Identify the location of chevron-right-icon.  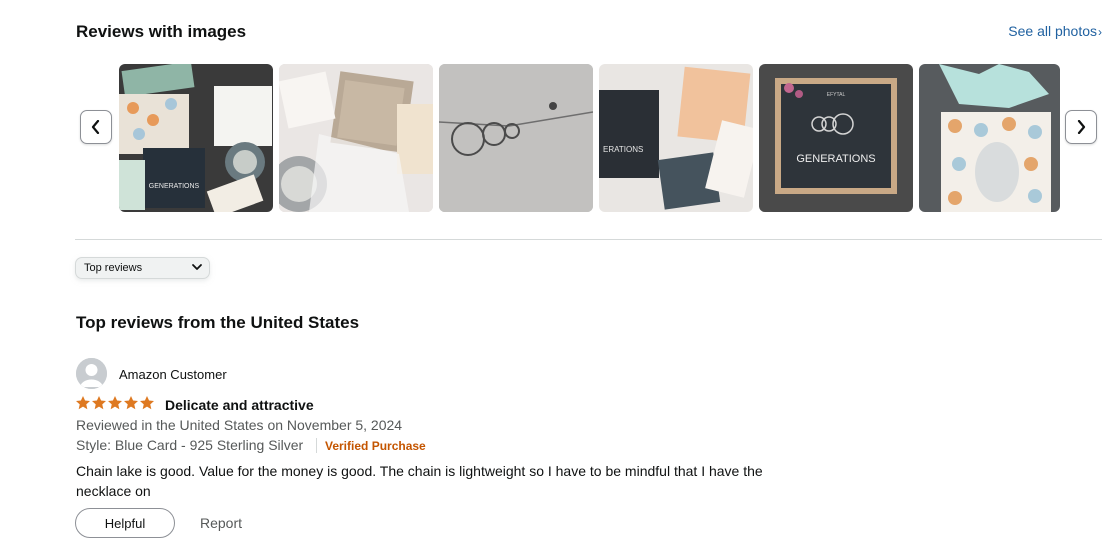
(1081, 127).